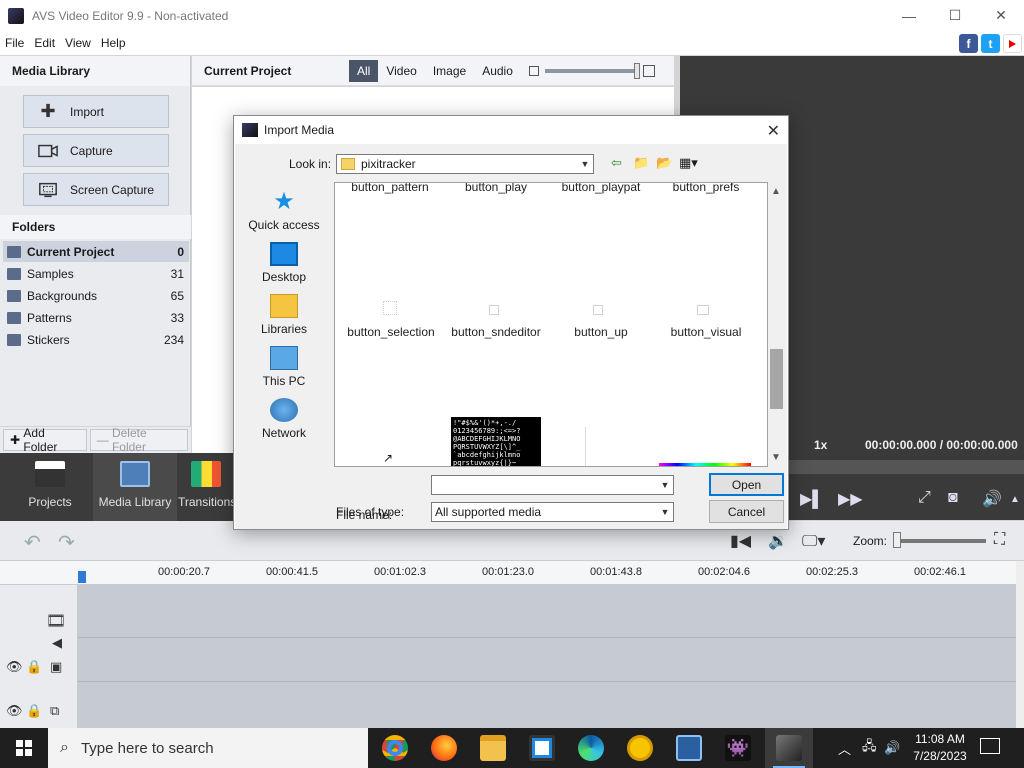  Describe the element at coordinates (496, 332) in the screenshot. I see `file-item: button_sndeditor` at that location.